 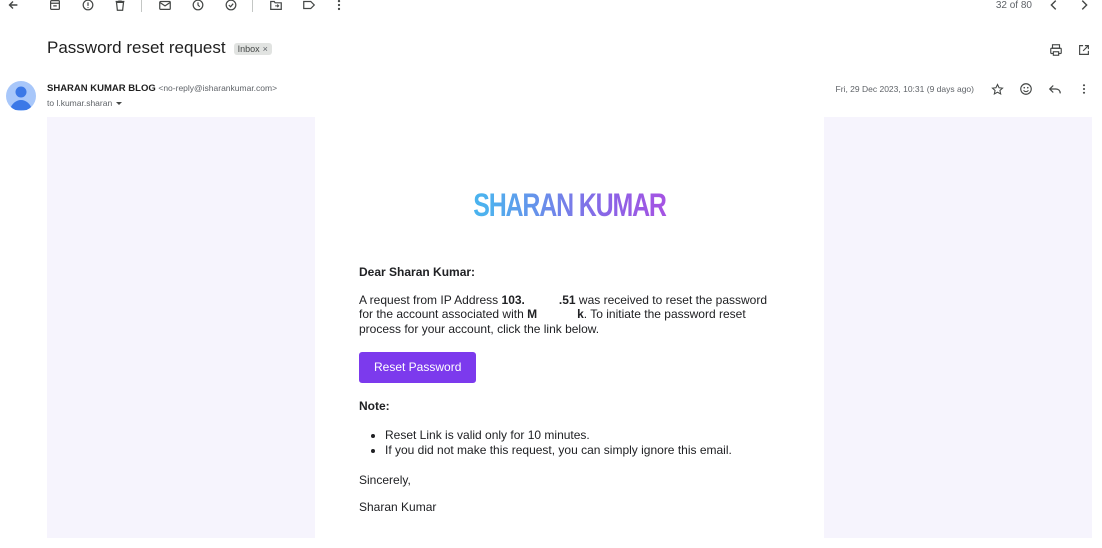 I want to click on recipient-line: to l.kumar.sharan, so click(x=85, y=103).